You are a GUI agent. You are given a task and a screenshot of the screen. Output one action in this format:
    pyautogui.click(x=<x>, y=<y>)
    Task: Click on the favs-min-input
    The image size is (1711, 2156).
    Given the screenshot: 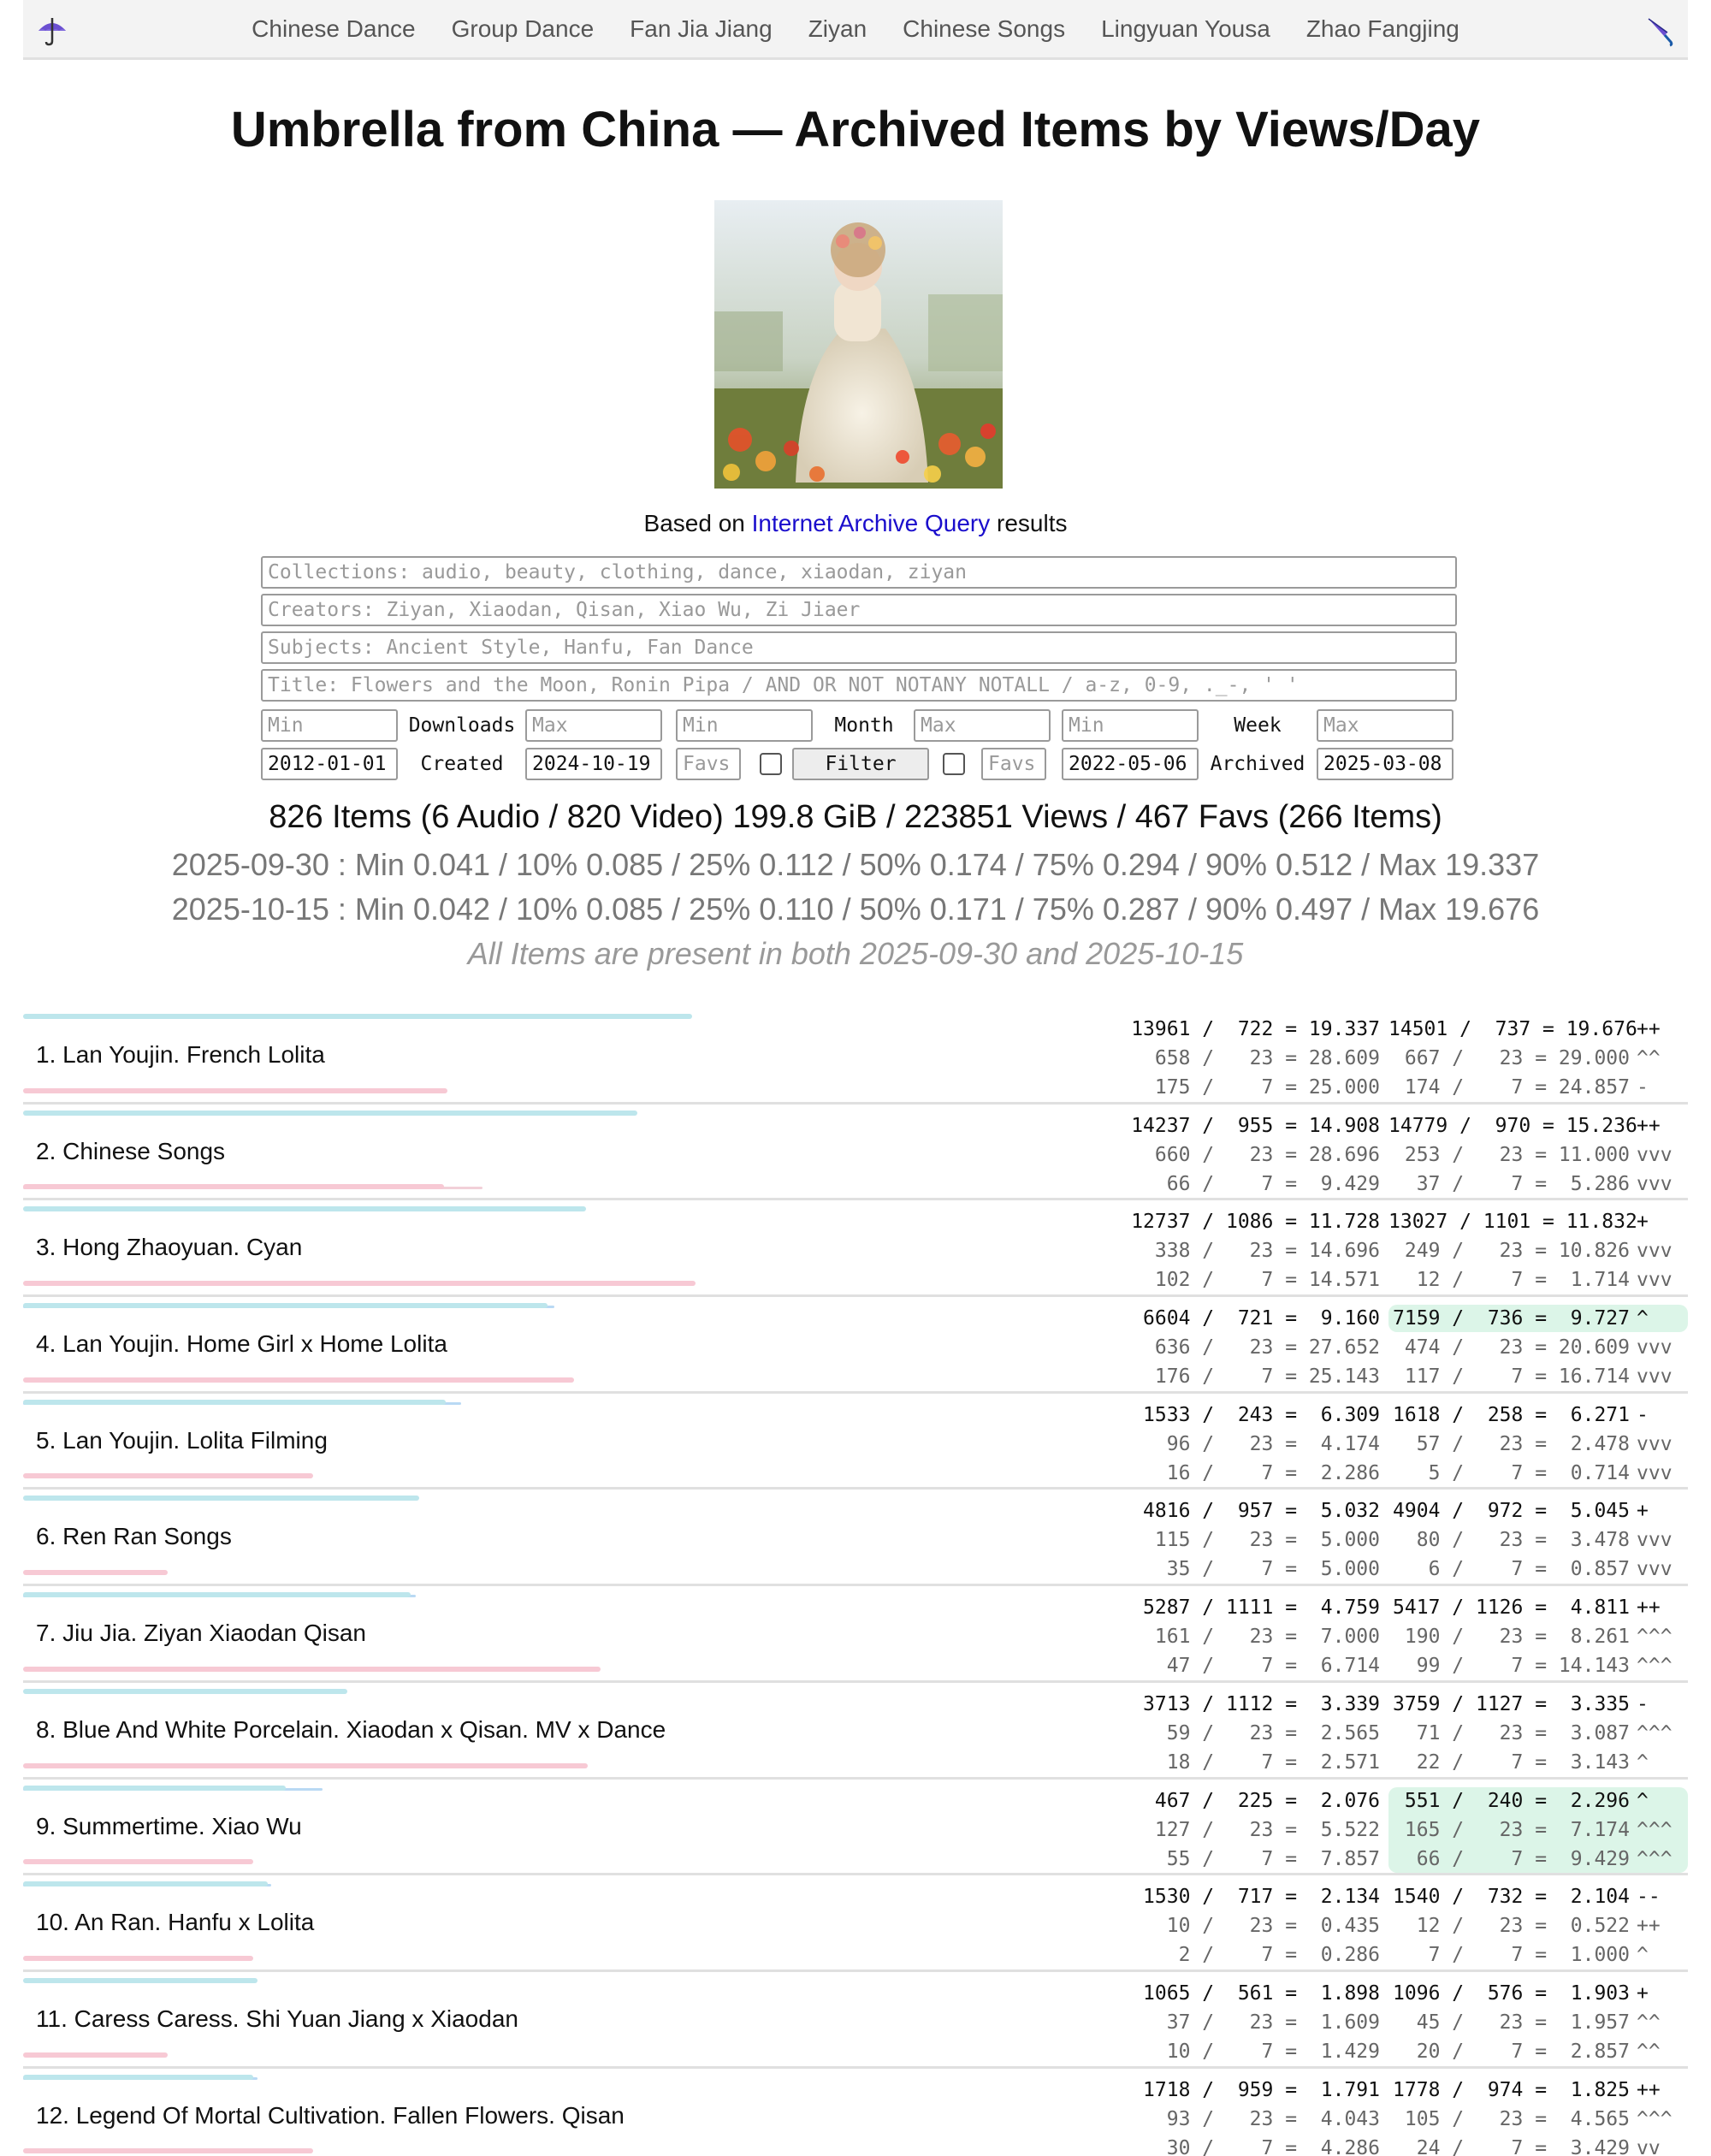 What is the action you would take?
    pyautogui.click(x=709, y=764)
    